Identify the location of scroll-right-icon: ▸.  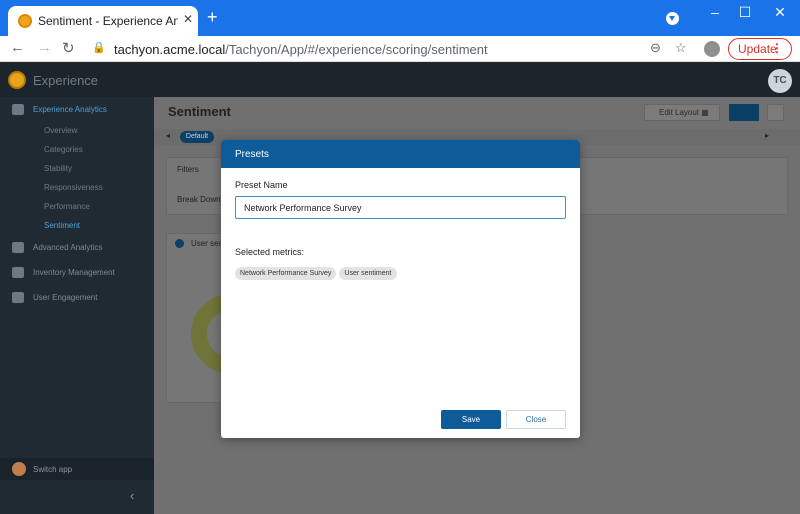
(767, 135).